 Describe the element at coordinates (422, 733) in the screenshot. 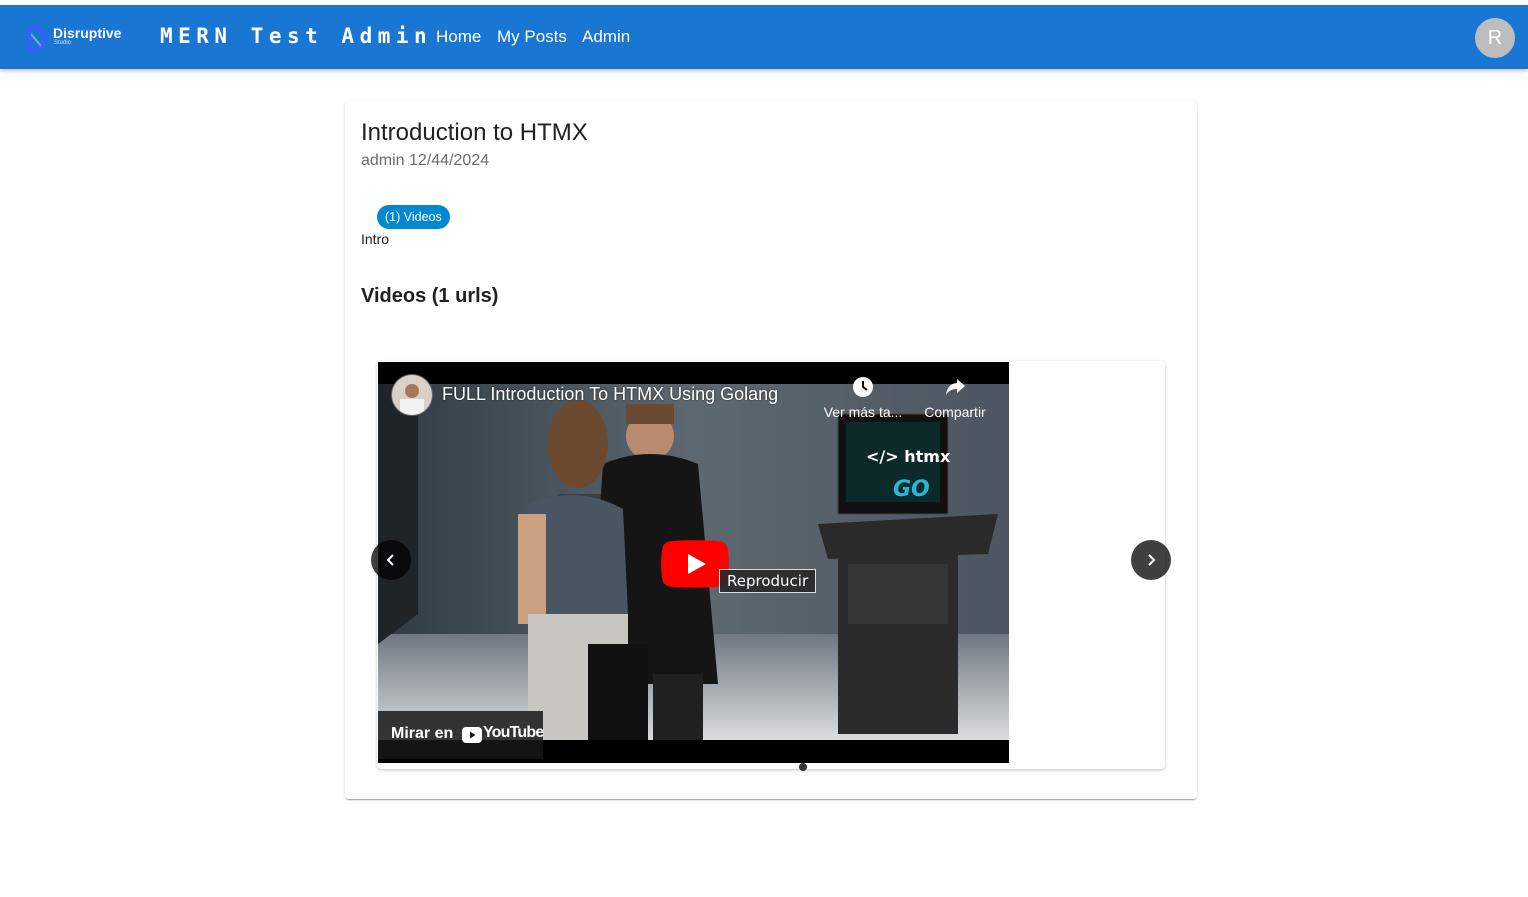

I see `watch-on-label: Mirar en` at that location.